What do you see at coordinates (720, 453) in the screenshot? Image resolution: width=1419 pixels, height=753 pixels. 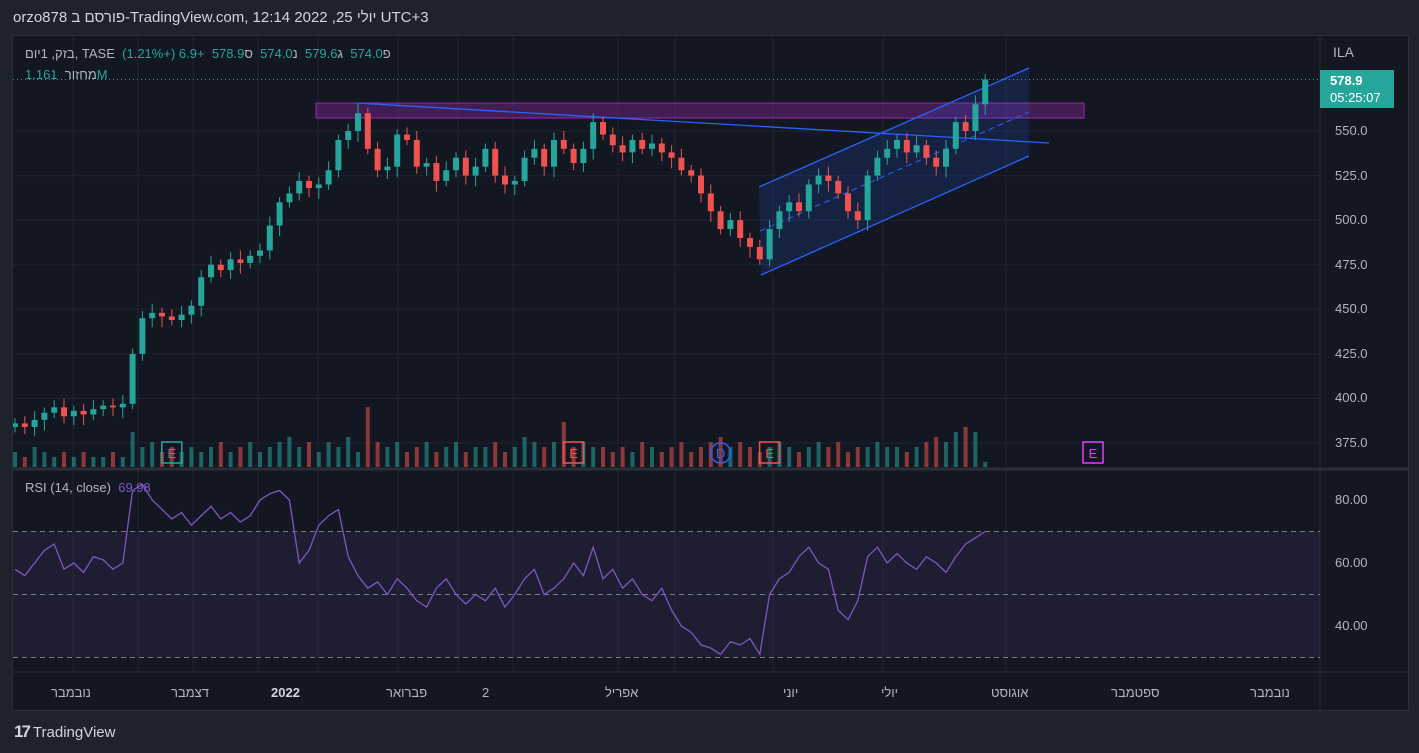 I see `event-label: D` at bounding box center [720, 453].